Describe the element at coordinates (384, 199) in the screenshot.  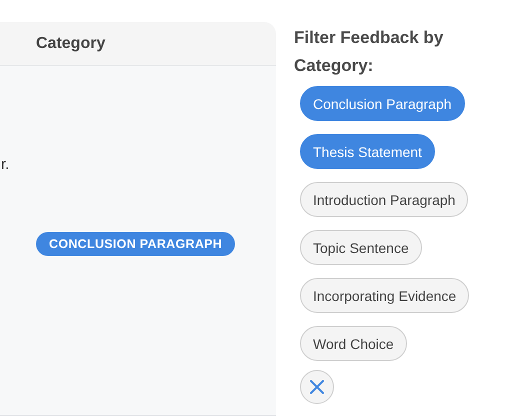
I see `filter-chip: Introduction Paragraph` at that location.